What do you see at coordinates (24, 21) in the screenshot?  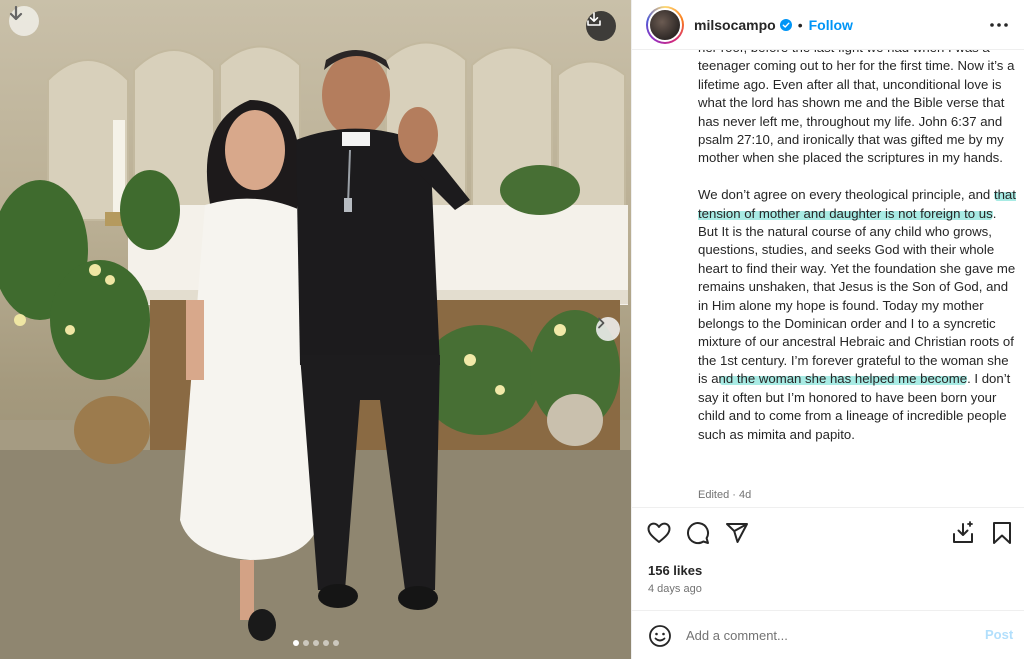 I see `download-arrow-button` at bounding box center [24, 21].